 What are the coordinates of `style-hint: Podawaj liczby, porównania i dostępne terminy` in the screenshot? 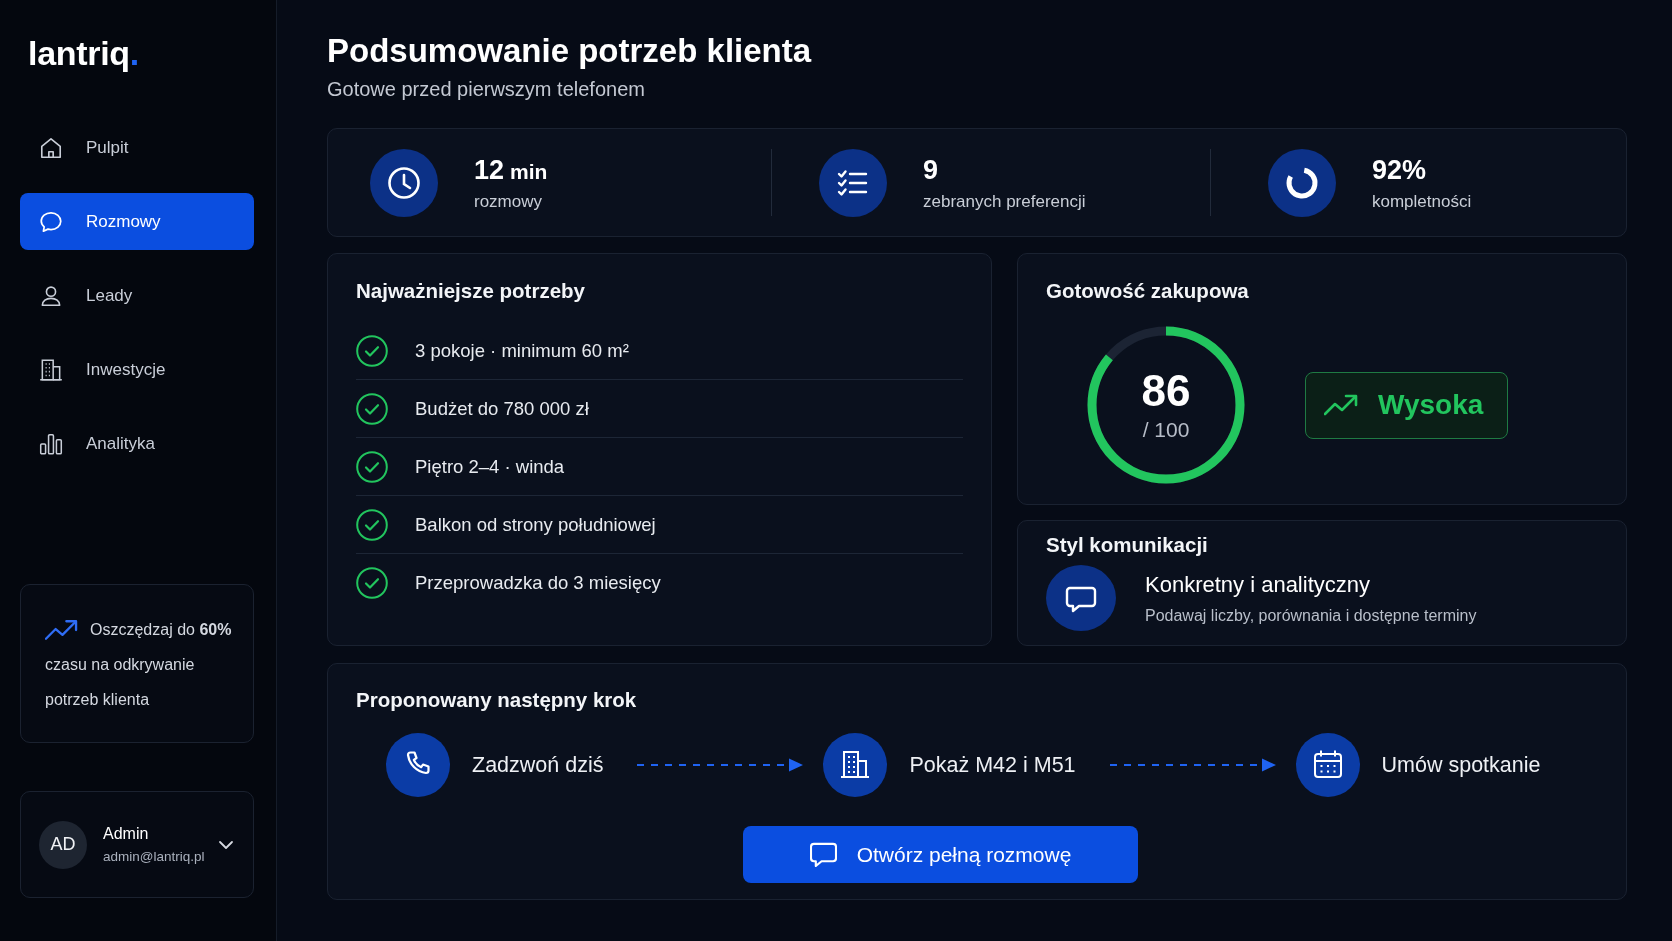 It's located at (1311, 615).